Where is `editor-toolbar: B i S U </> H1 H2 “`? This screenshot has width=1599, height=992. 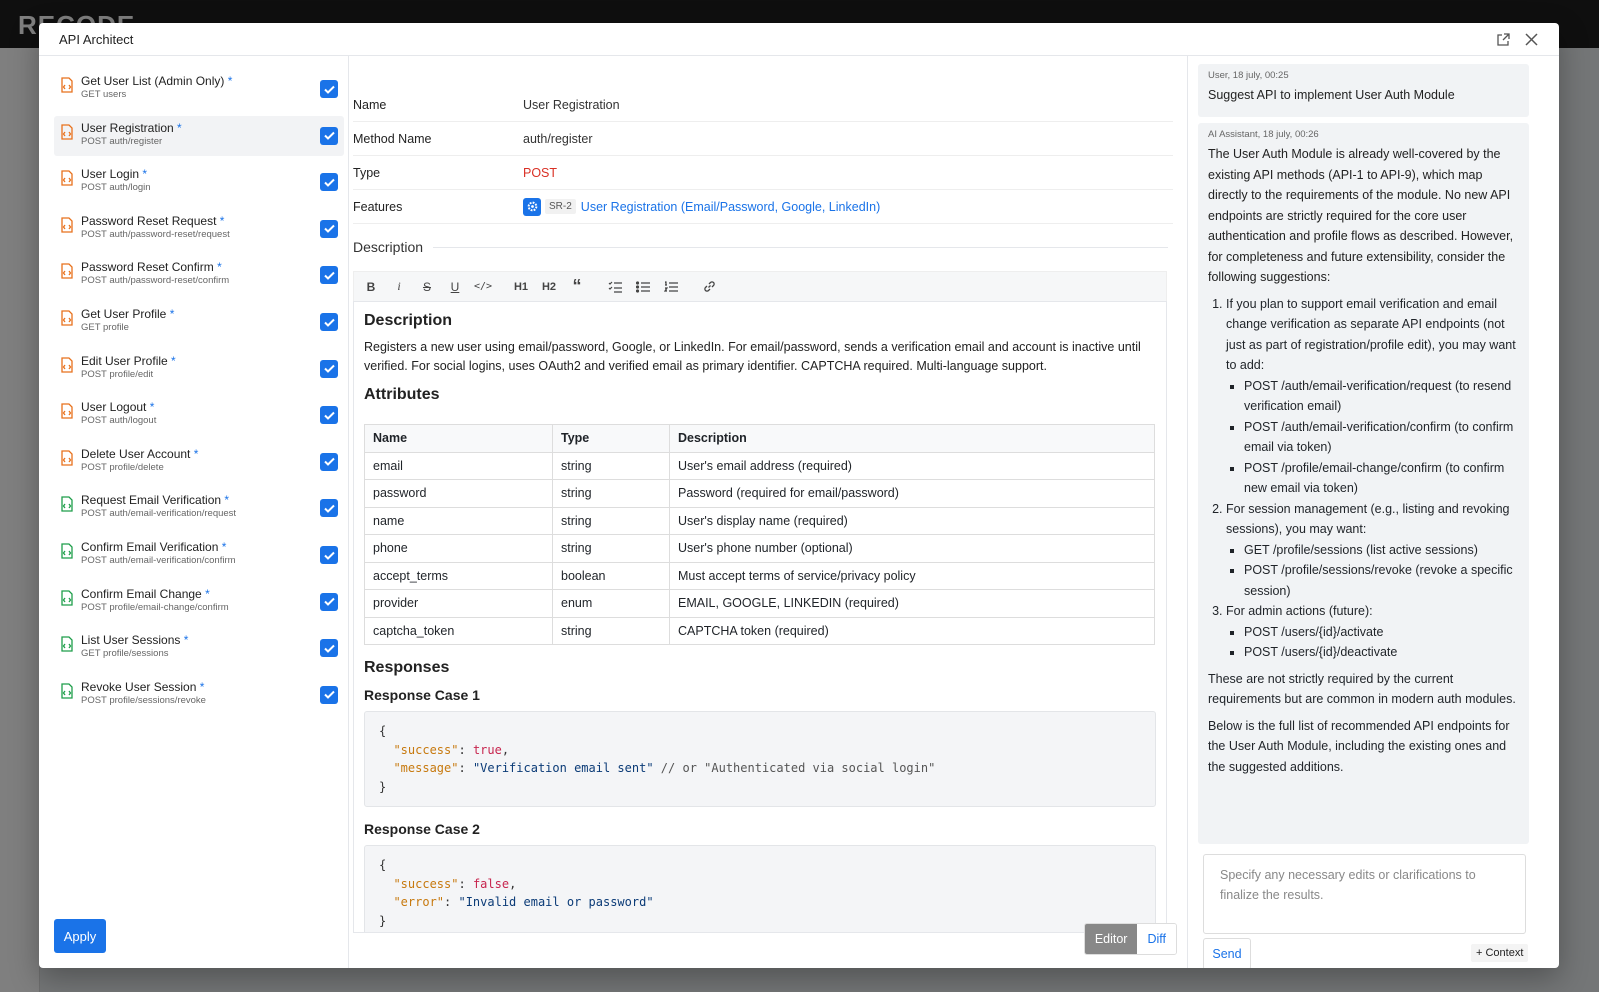
editor-toolbar: B i S U </> H1 H2 “ is located at coordinates (760, 286).